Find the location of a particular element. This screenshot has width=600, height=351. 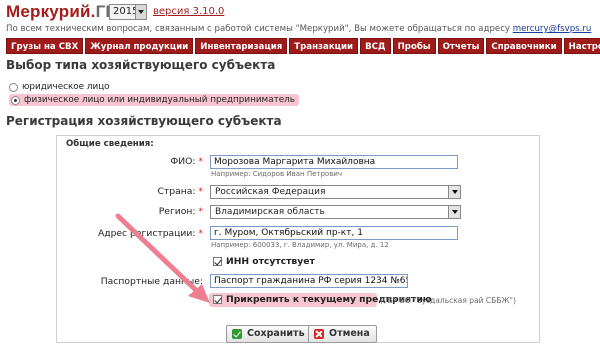

annotation-arrow-icon is located at coordinates (162, 258).